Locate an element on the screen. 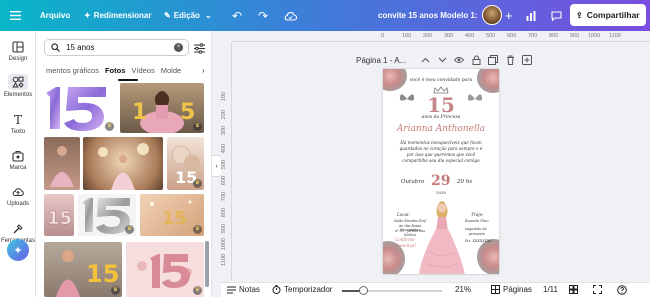 The width and height of the screenshot is (650, 297). tab-videos: Vídeos is located at coordinates (142, 70).